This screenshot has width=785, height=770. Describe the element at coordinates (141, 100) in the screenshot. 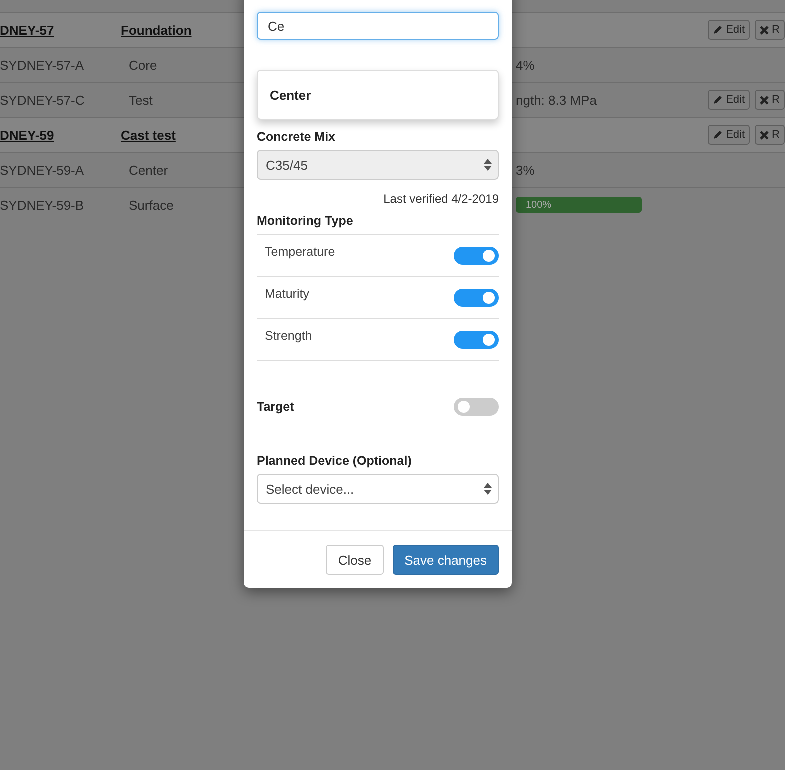

I see `table-cell: Test` at that location.